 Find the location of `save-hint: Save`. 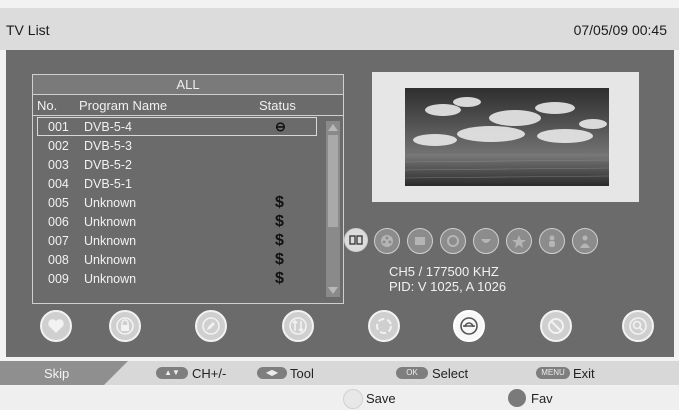

save-hint: Save is located at coordinates (381, 398).